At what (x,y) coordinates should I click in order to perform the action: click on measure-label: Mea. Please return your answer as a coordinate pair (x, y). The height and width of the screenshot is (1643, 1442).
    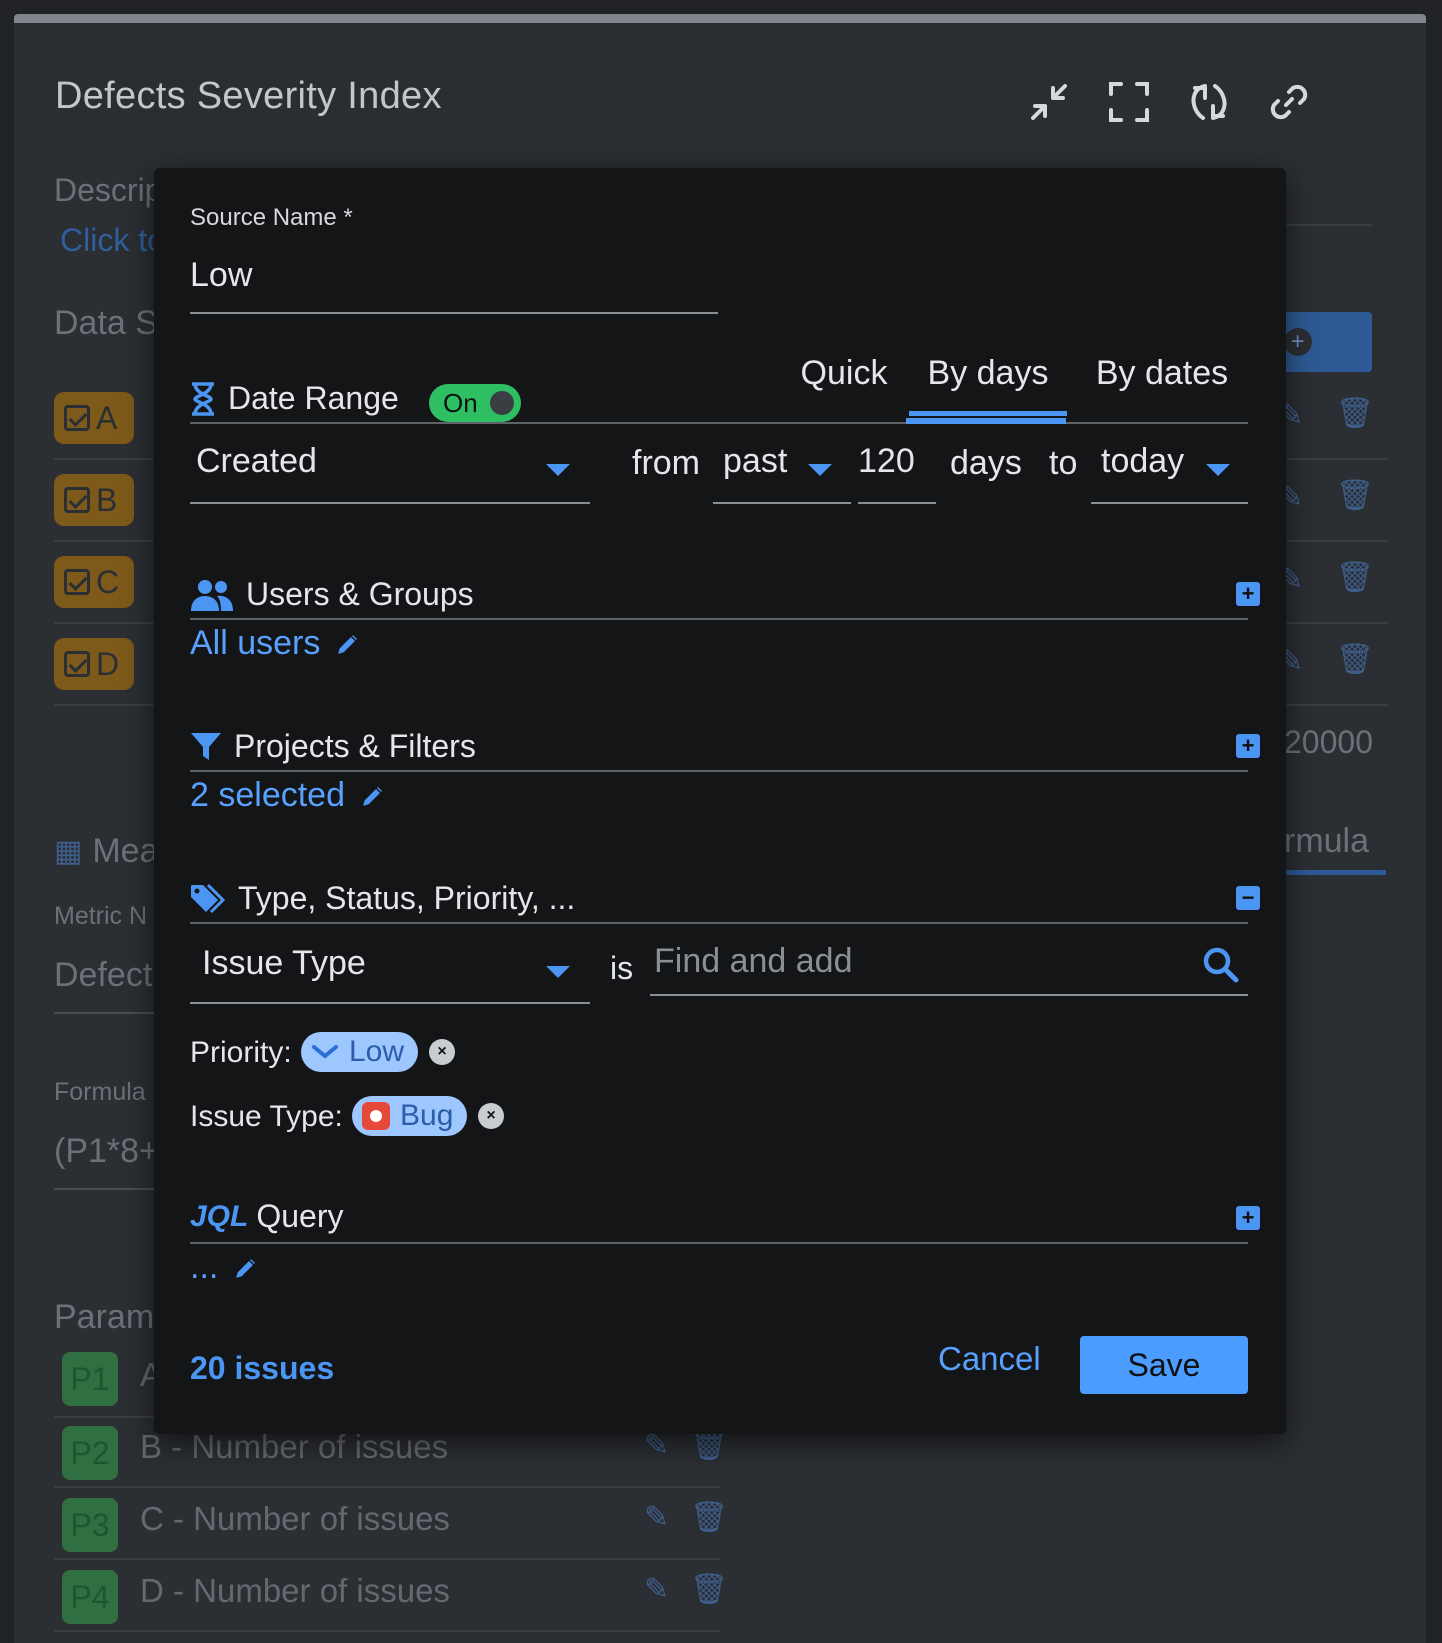
    Looking at the image, I should click on (125, 851).